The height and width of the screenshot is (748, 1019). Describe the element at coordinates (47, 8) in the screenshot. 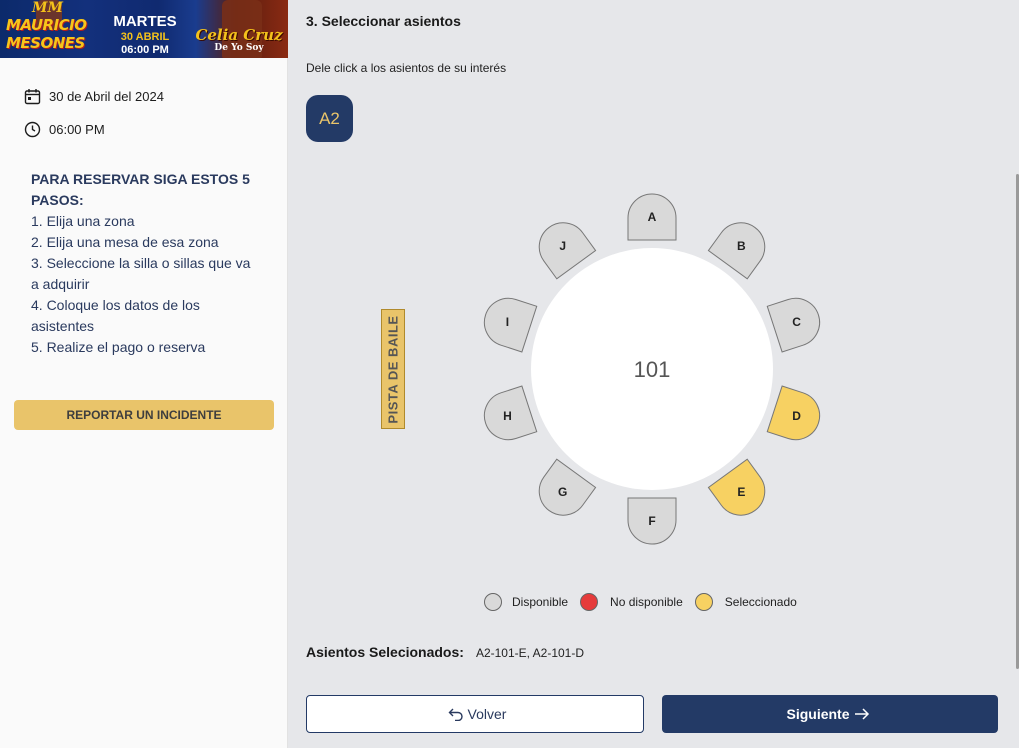

I see `banner-logo-initials: MM` at that location.